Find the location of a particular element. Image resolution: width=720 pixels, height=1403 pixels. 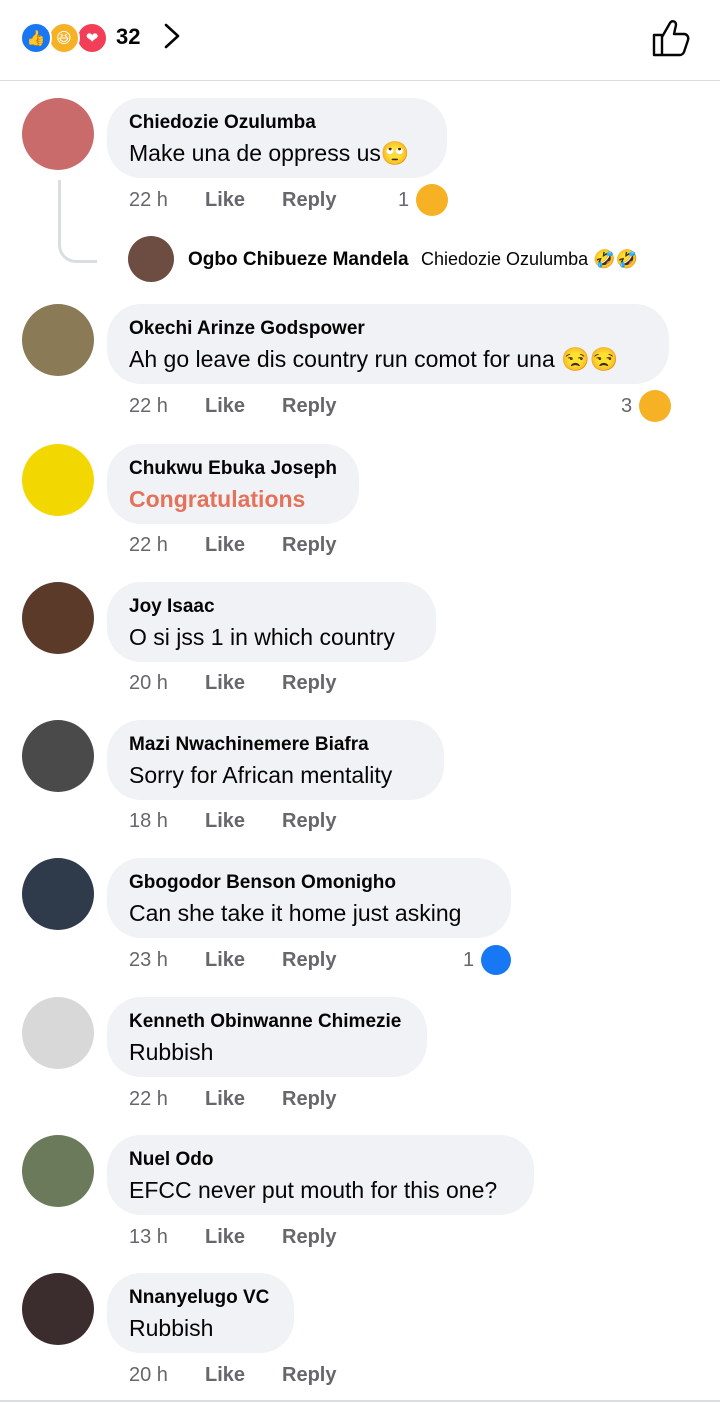

divider is located at coordinates (360, 1401).